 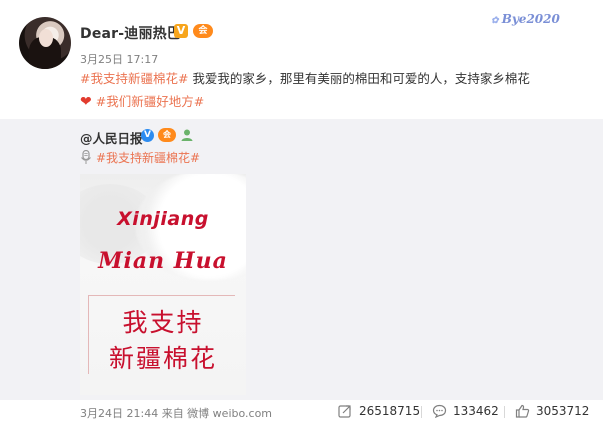 I want to click on verified-badge-icon: V, so click(x=181, y=31).